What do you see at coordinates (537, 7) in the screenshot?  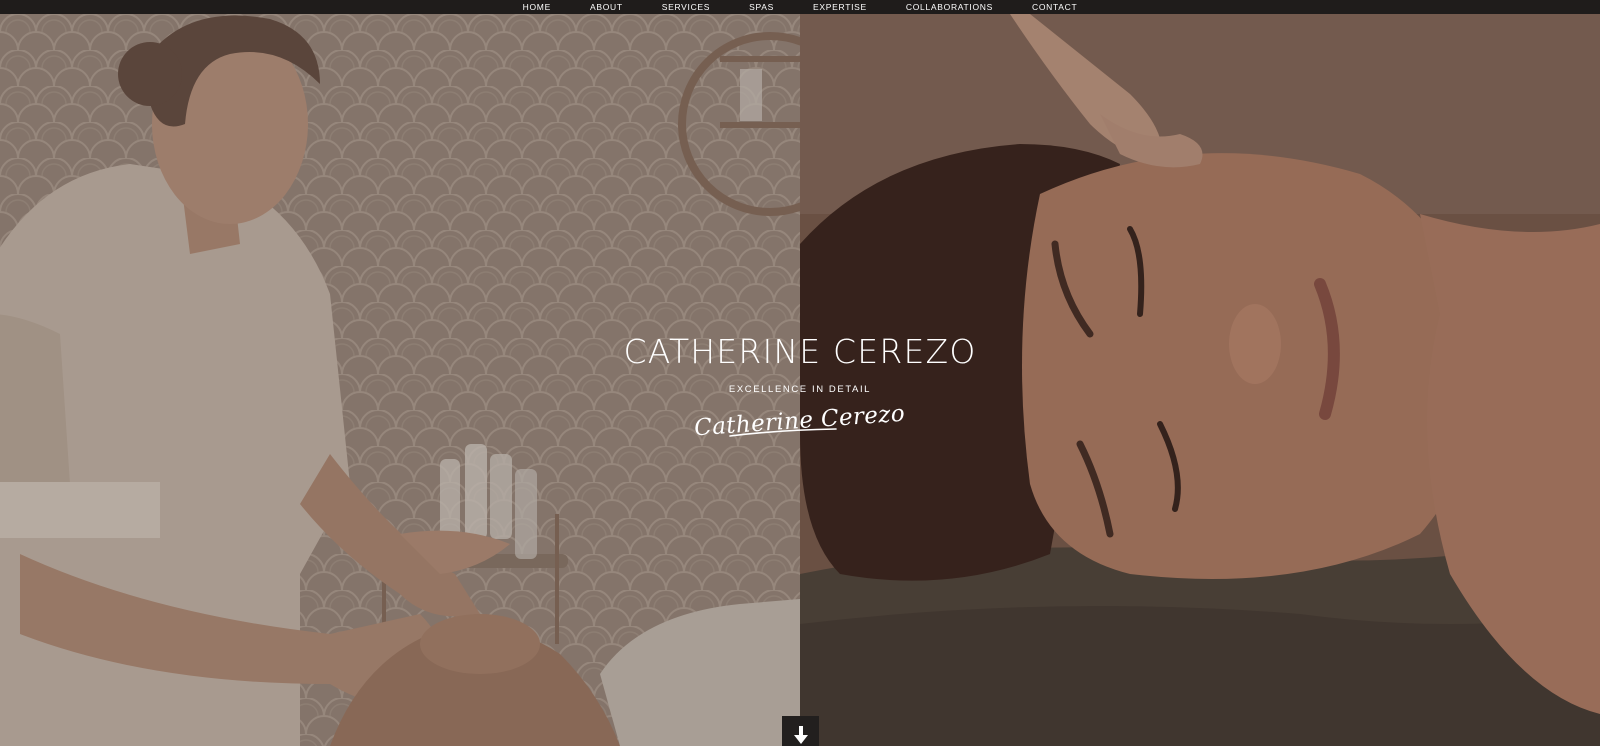 I see `nav-item-home: HOME` at bounding box center [537, 7].